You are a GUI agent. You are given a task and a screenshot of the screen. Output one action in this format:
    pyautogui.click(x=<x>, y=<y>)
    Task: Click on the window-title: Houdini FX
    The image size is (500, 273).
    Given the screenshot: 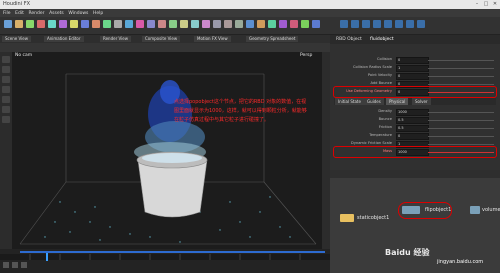 What is the action you would take?
    pyautogui.click(x=16, y=4)
    